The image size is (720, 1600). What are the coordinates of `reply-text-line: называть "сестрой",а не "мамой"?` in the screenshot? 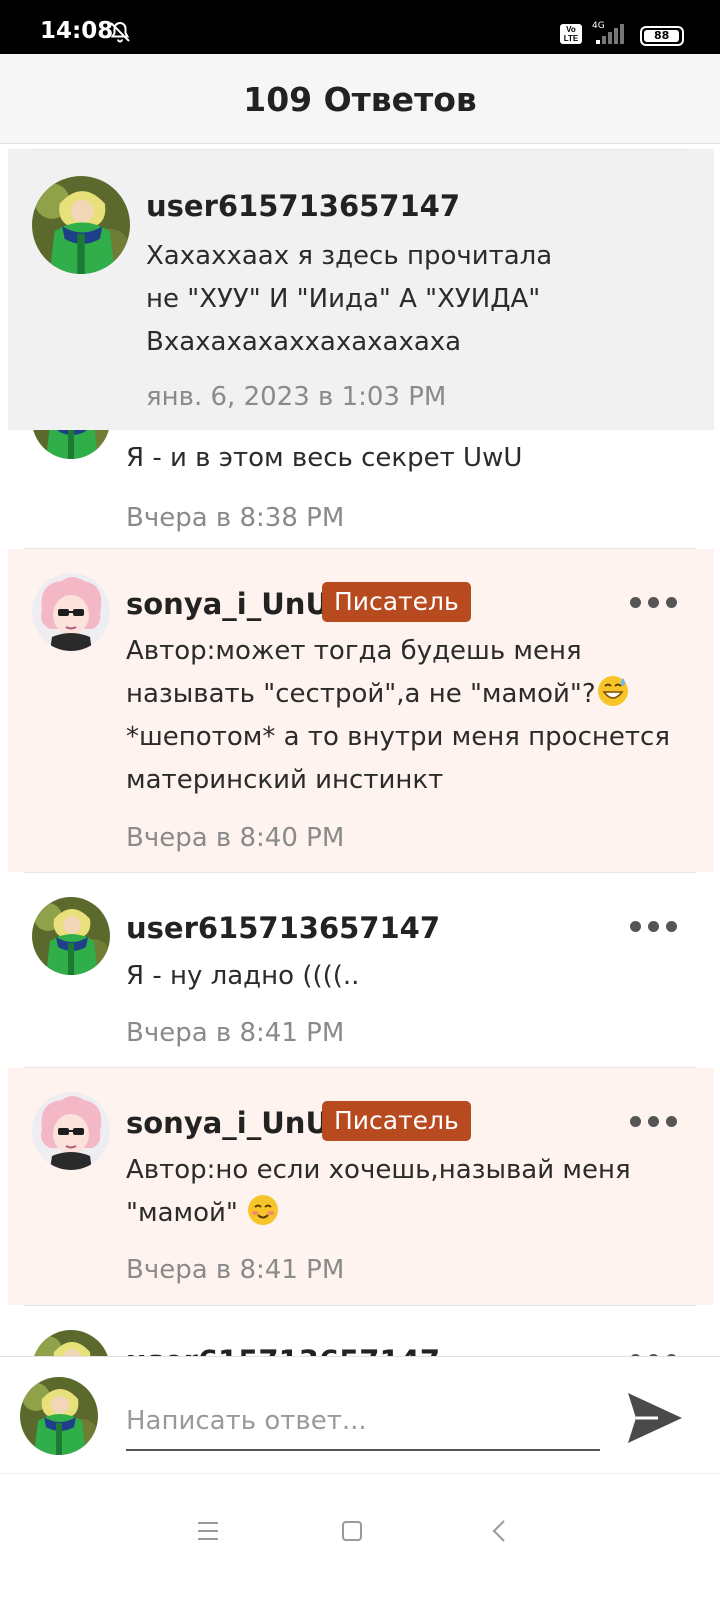 It's located at (361, 694).